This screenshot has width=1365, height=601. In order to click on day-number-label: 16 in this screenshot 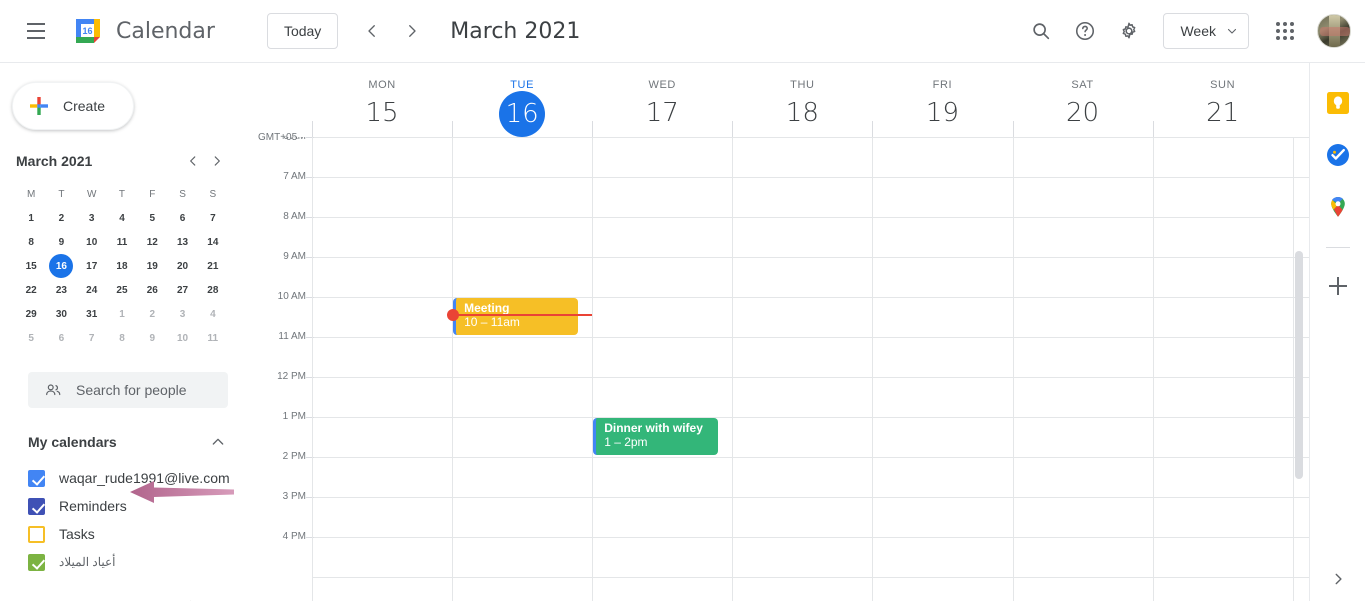, I will do `click(522, 114)`.